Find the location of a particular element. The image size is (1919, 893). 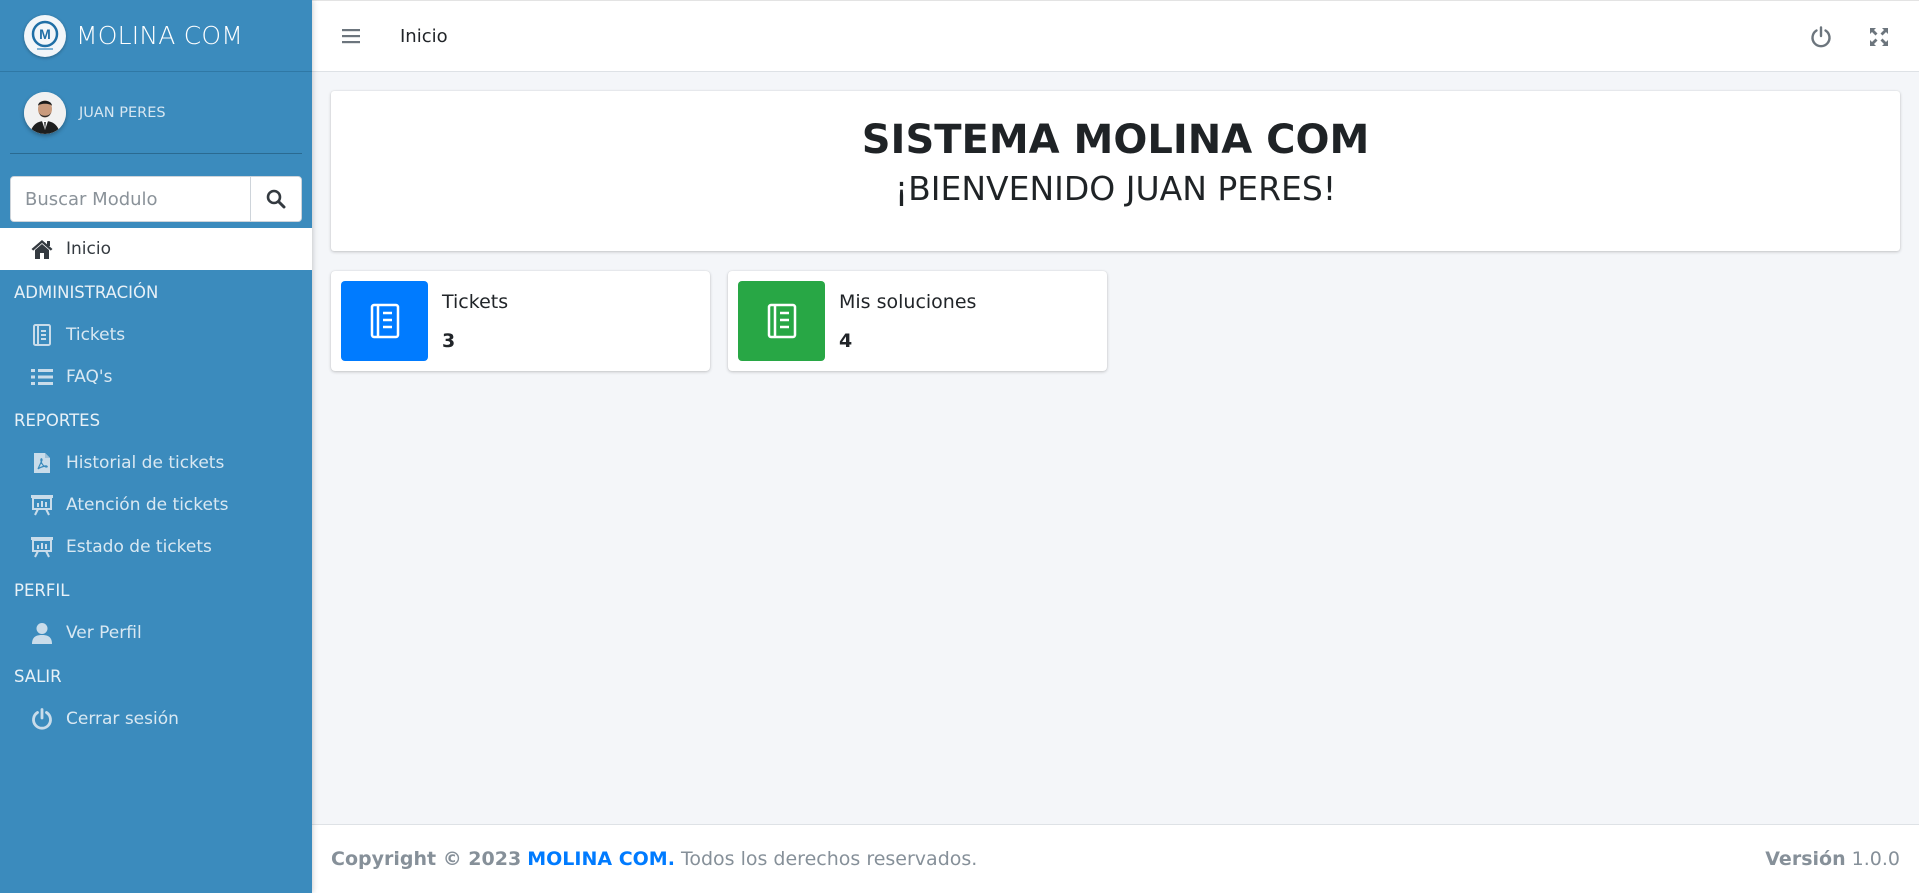

top-nav-link-inicio: Inicio is located at coordinates (424, 36).